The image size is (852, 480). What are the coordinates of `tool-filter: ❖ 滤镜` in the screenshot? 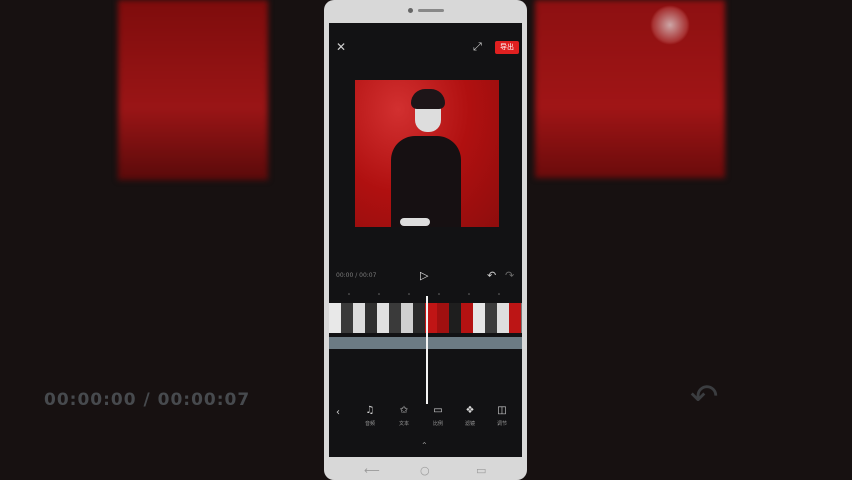 It's located at (470, 416).